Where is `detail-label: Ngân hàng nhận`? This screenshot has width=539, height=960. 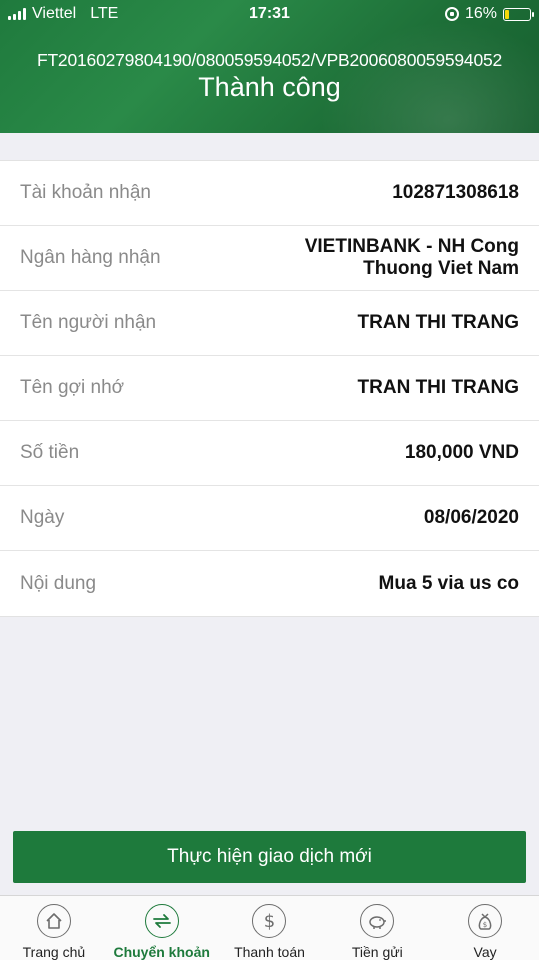 detail-label: Ngân hàng nhận is located at coordinates (90, 257).